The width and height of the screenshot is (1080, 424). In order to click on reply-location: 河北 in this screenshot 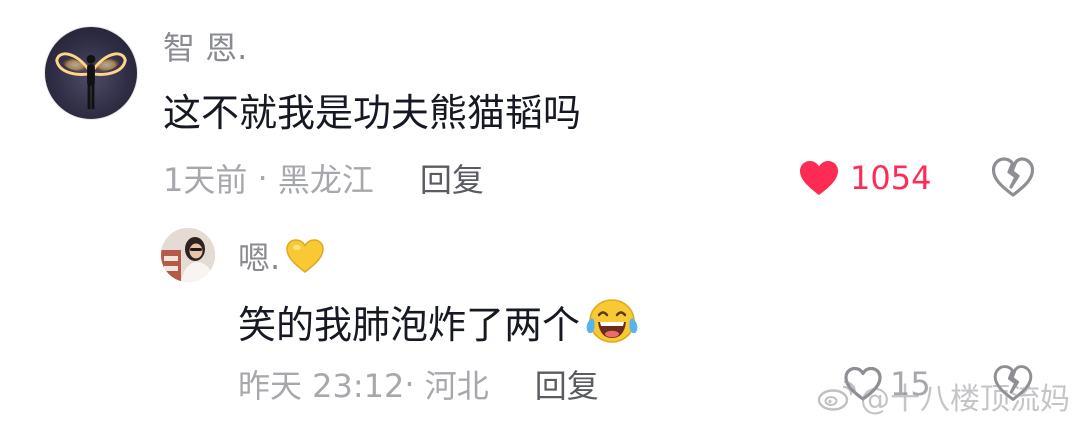, I will do `click(456, 386)`.